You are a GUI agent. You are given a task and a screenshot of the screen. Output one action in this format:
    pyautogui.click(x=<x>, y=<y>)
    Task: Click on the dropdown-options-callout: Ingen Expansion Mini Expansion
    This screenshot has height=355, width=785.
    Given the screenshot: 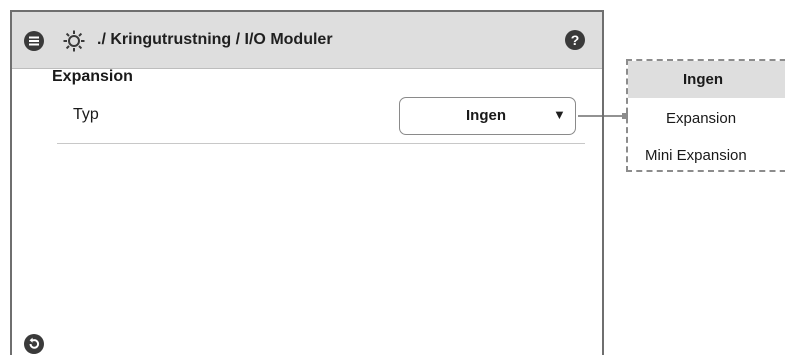 What is the action you would take?
    pyautogui.click(x=705, y=115)
    